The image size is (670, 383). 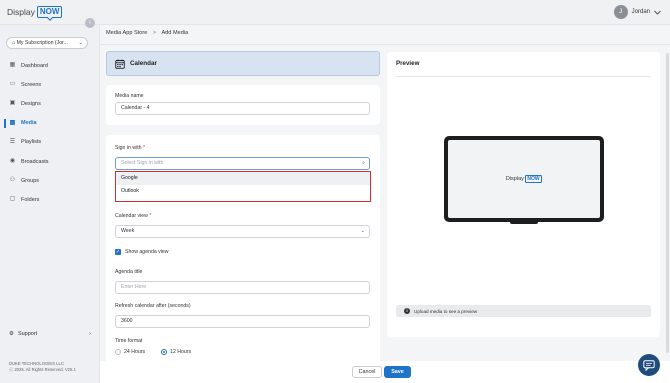 I want to click on chevron-right-icon: ›, so click(x=90, y=334).